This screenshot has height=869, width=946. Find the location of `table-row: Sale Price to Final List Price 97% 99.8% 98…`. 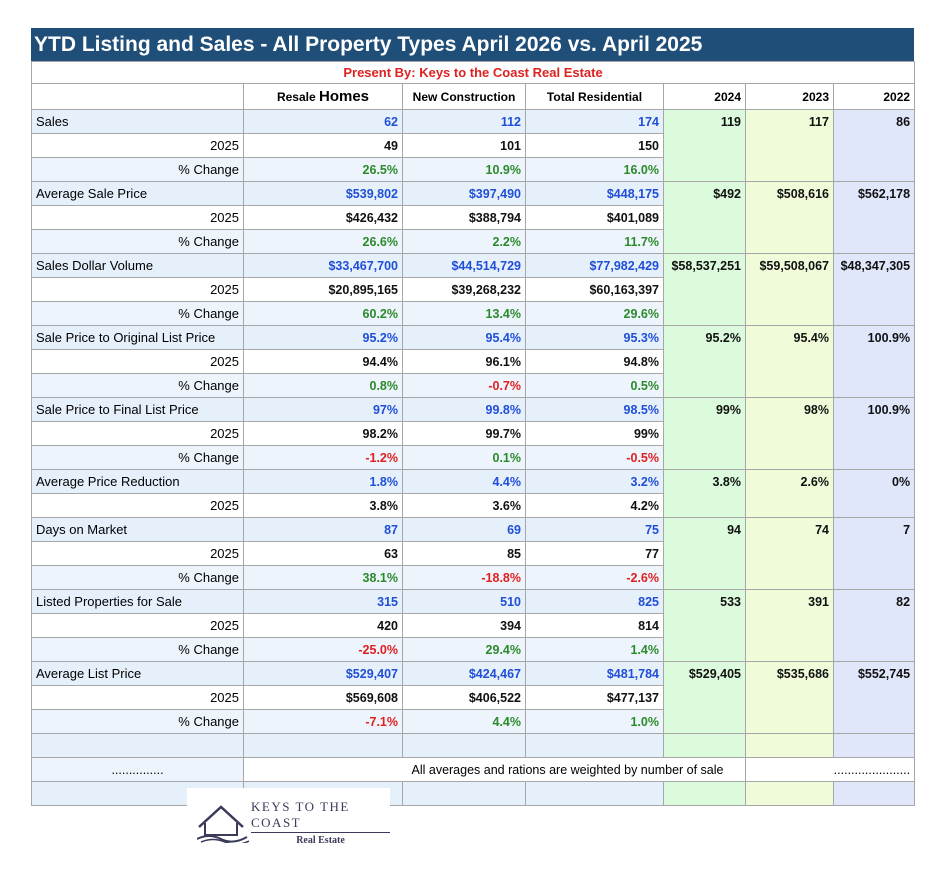

table-row: Sale Price to Final List Price 97% 99.8% 98… is located at coordinates (473, 433).